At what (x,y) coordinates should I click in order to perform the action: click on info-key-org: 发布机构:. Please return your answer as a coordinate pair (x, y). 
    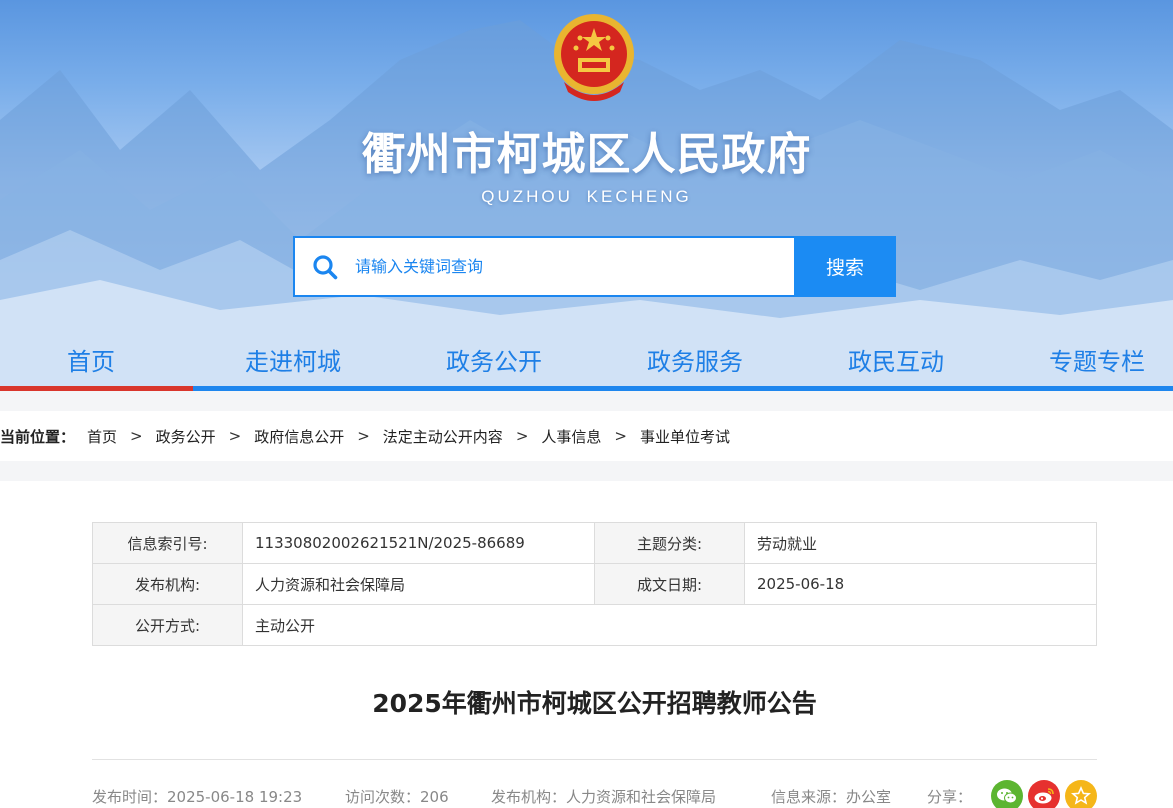
    Looking at the image, I should click on (167, 584).